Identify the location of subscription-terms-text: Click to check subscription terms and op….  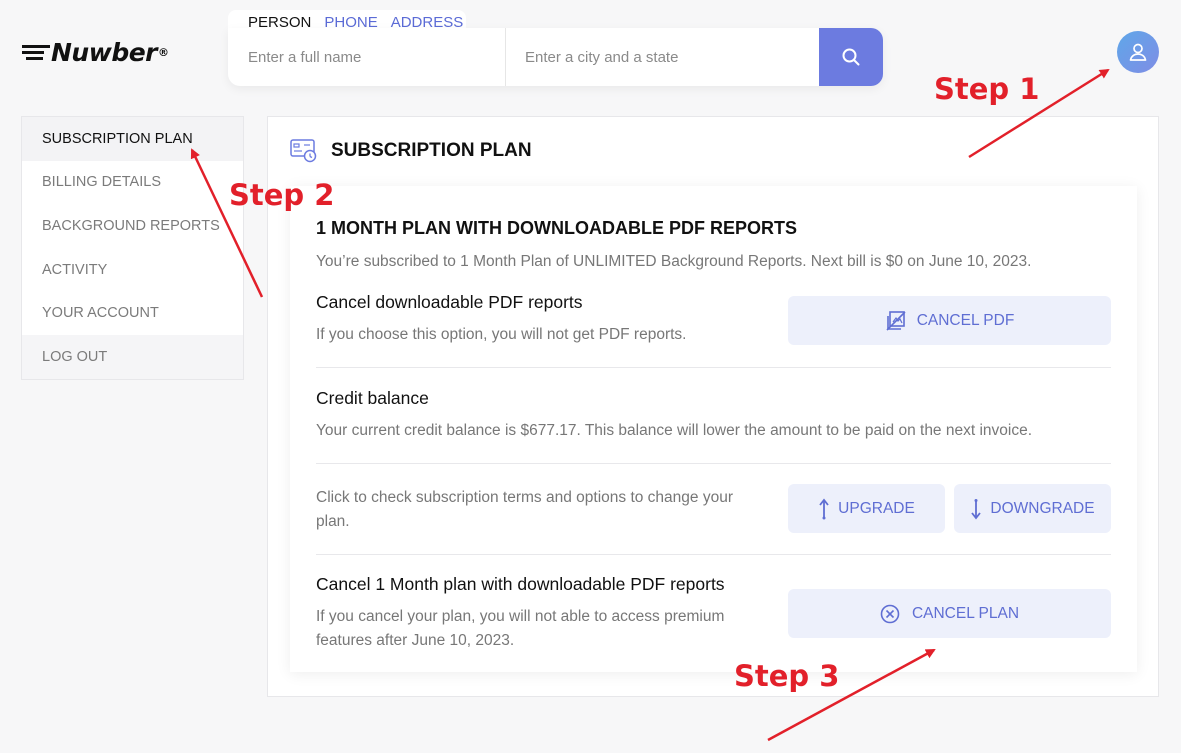
(536, 510).